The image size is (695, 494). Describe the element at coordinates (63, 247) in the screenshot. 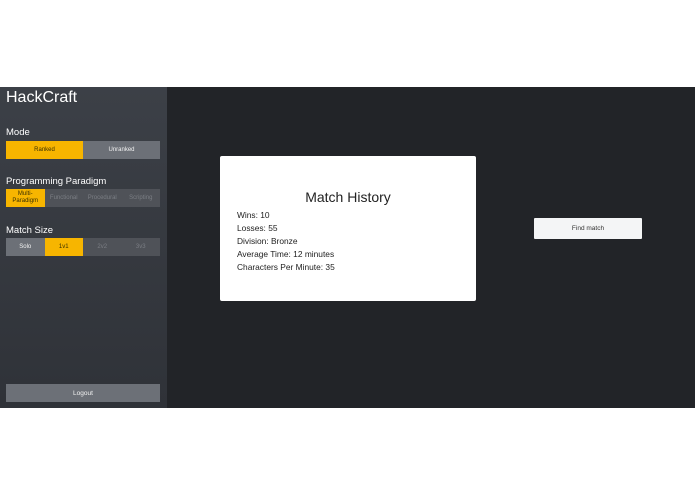

I see `match-size-option-1v1: 1v1` at that location.